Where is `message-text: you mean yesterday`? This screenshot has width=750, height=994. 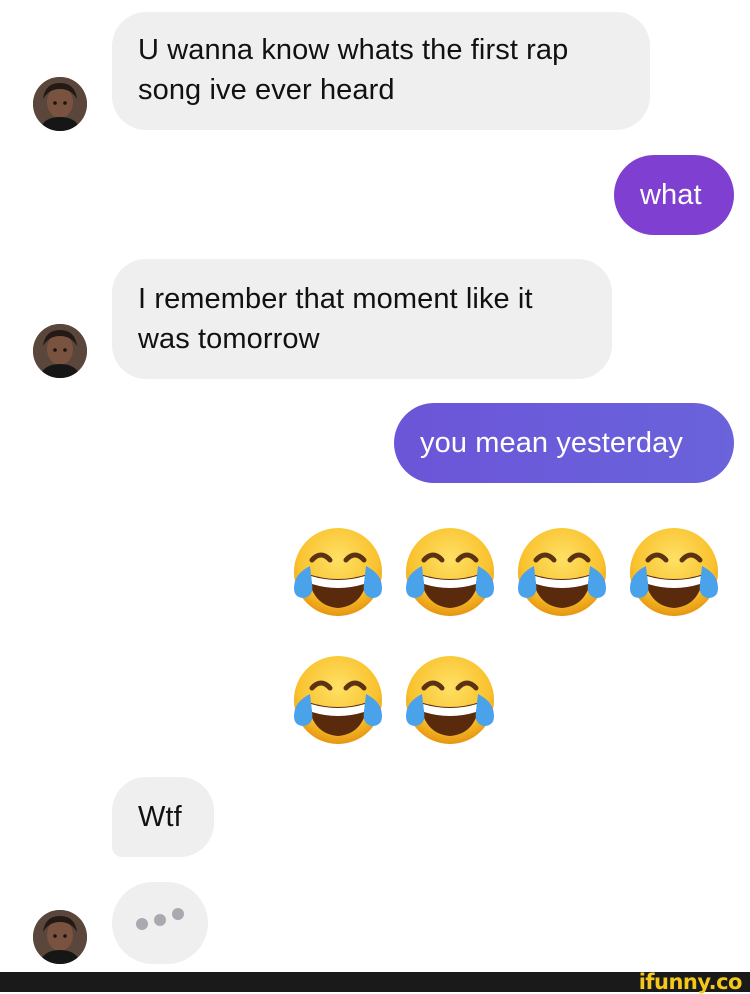 message-text: you mean yesterday is located at coordinates (551, 443).